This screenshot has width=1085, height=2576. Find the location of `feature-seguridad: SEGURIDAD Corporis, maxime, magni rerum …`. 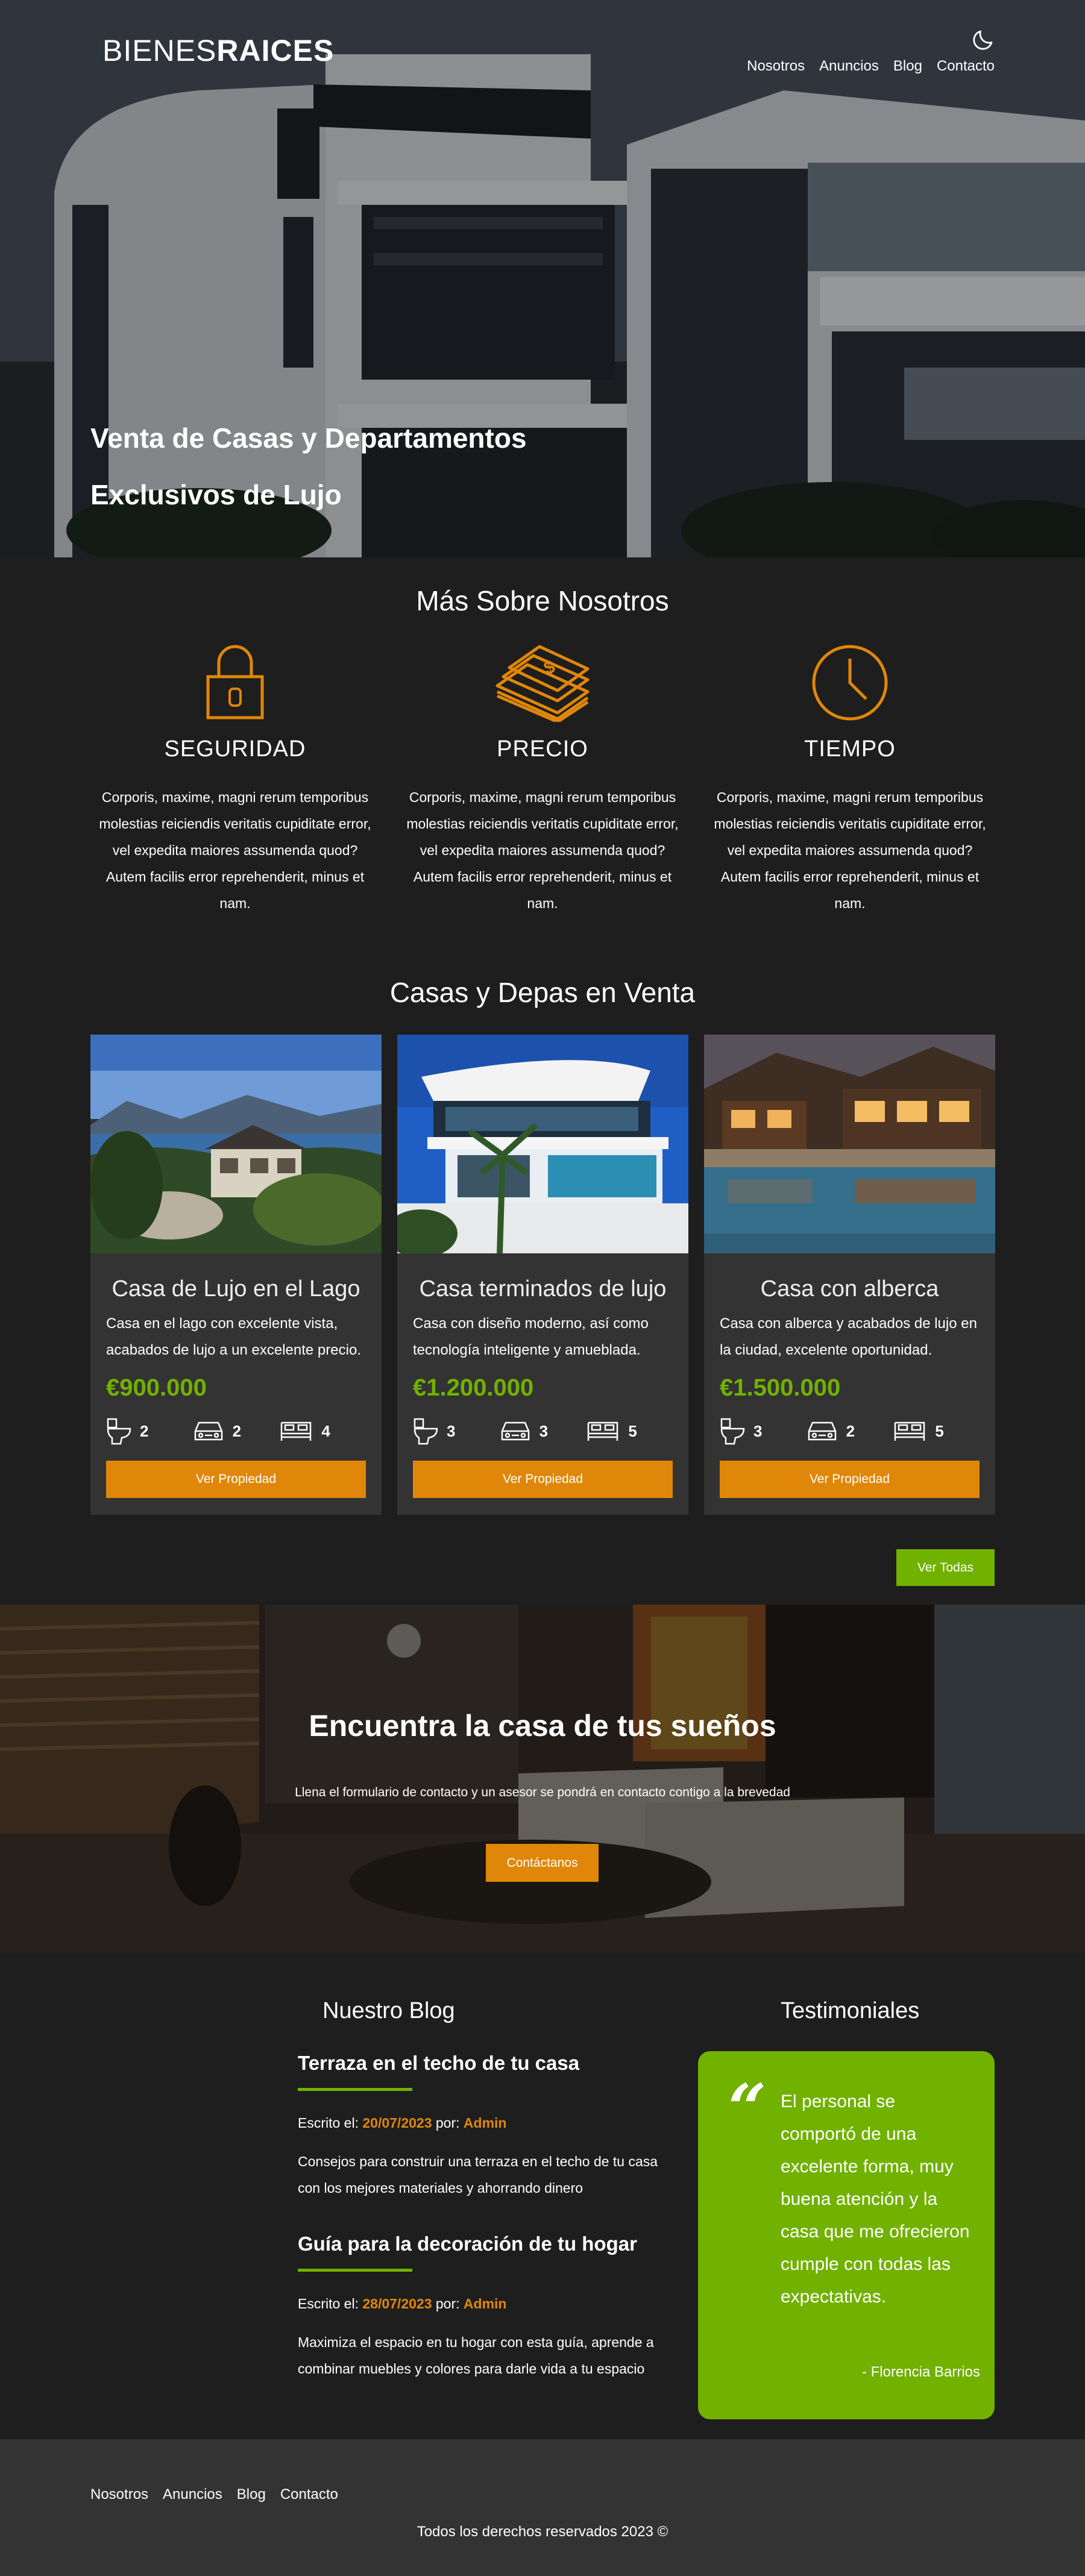

feature-seguridad: SEGURIDAD Corporis, maxime, magni rerum … is located at coordinates (235, 780).